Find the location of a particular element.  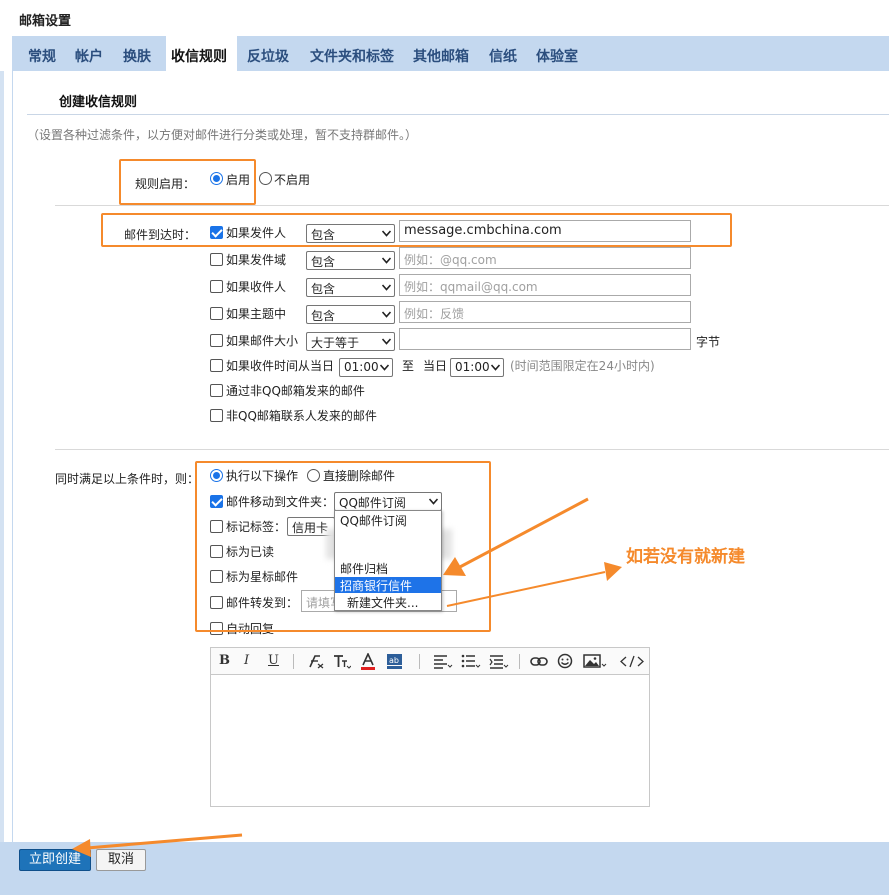

tab-lab: 体验室 is located at coordinates (557, 53).